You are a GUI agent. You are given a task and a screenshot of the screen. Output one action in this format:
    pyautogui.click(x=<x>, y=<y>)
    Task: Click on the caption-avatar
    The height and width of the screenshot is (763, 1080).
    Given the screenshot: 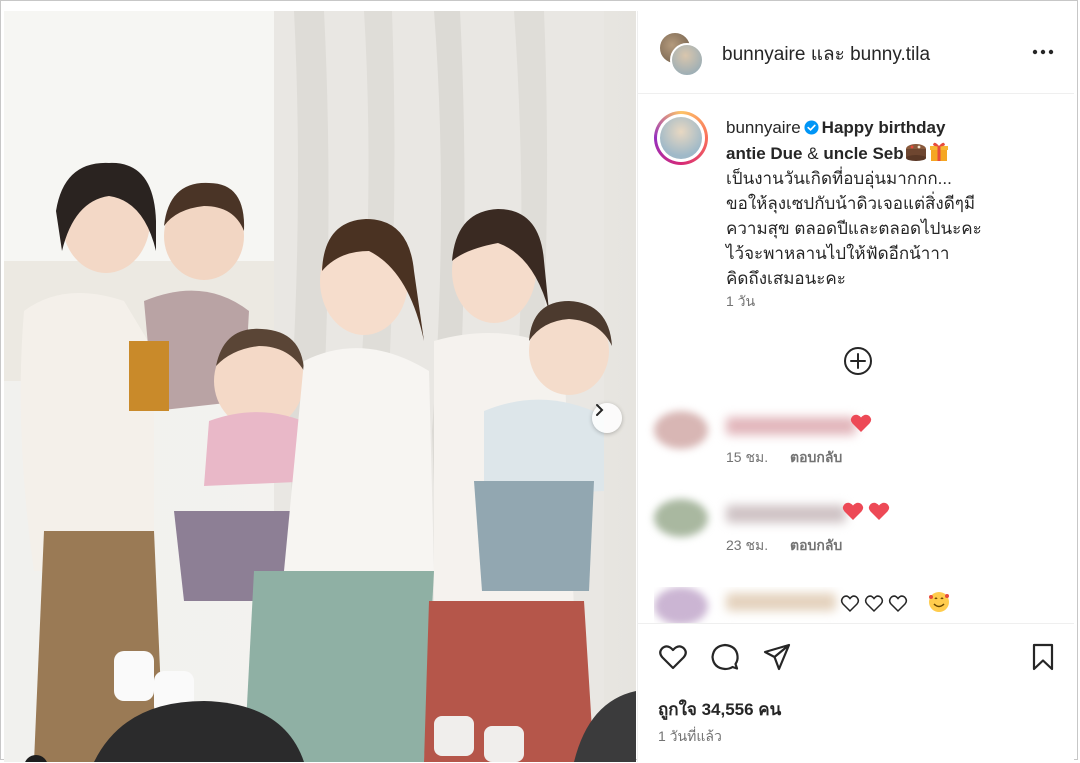 What is the action you would take?
    pyautogui.click(x=681, y=138)
    